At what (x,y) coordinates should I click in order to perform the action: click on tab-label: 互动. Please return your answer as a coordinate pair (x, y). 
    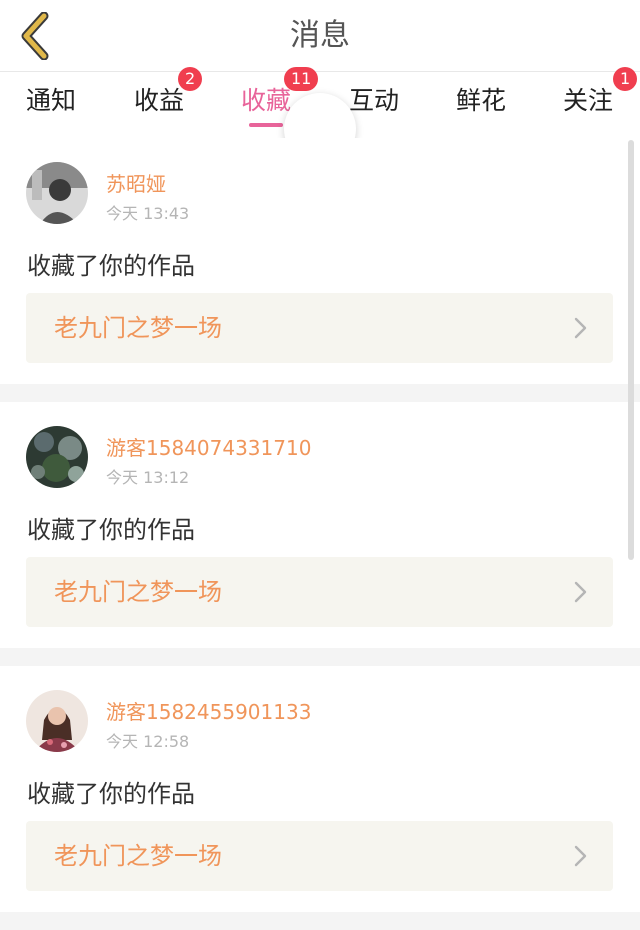
    Looking at the image, I should click on (373, 100).